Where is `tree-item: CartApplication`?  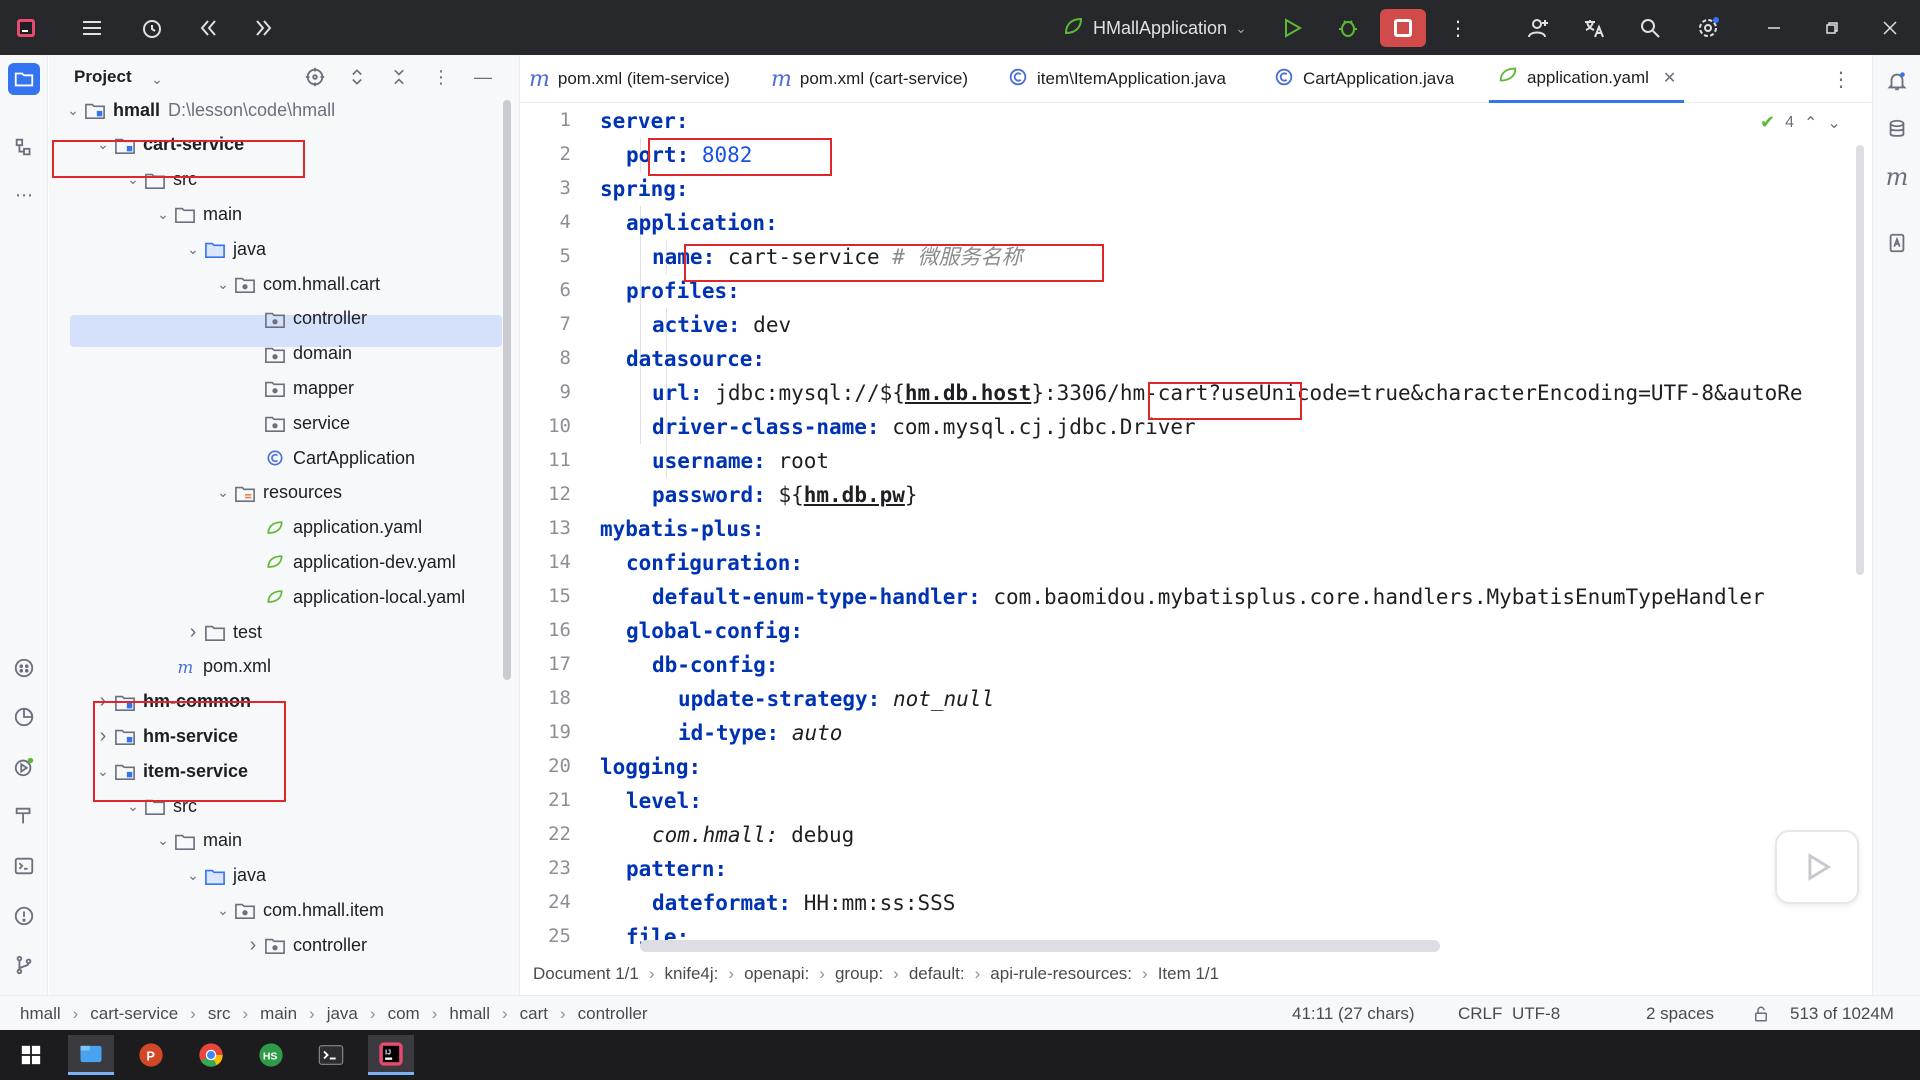 tree-item: CartApplication is located at coordinates (329, 458).